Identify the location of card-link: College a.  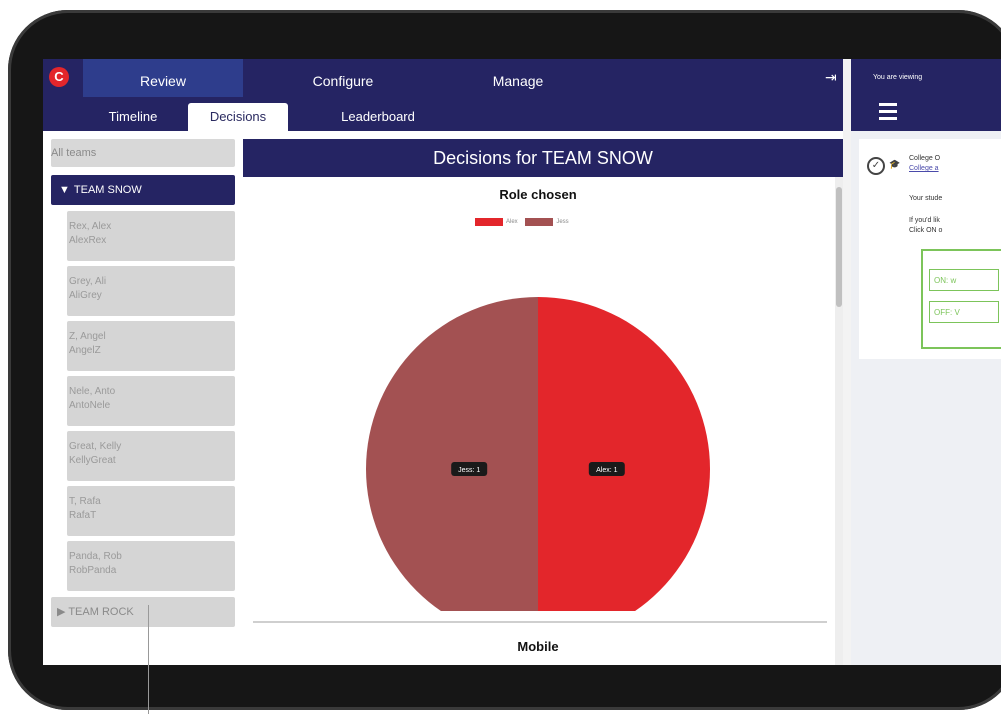
(924, 168).